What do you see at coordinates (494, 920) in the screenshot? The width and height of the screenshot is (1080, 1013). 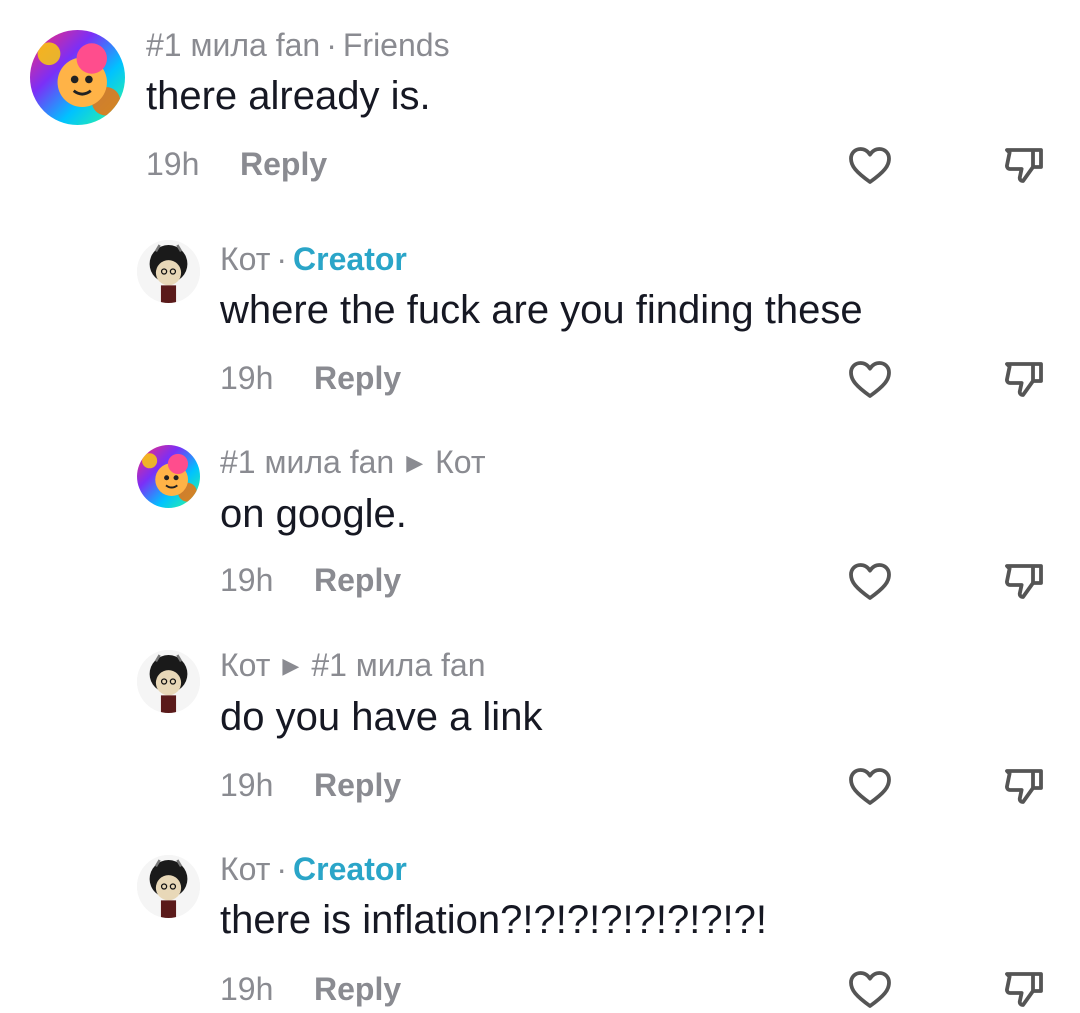 I see `comment-text: there is inflation?!?!?!?!?!?!?!?!` at bounding box center [494, 920].